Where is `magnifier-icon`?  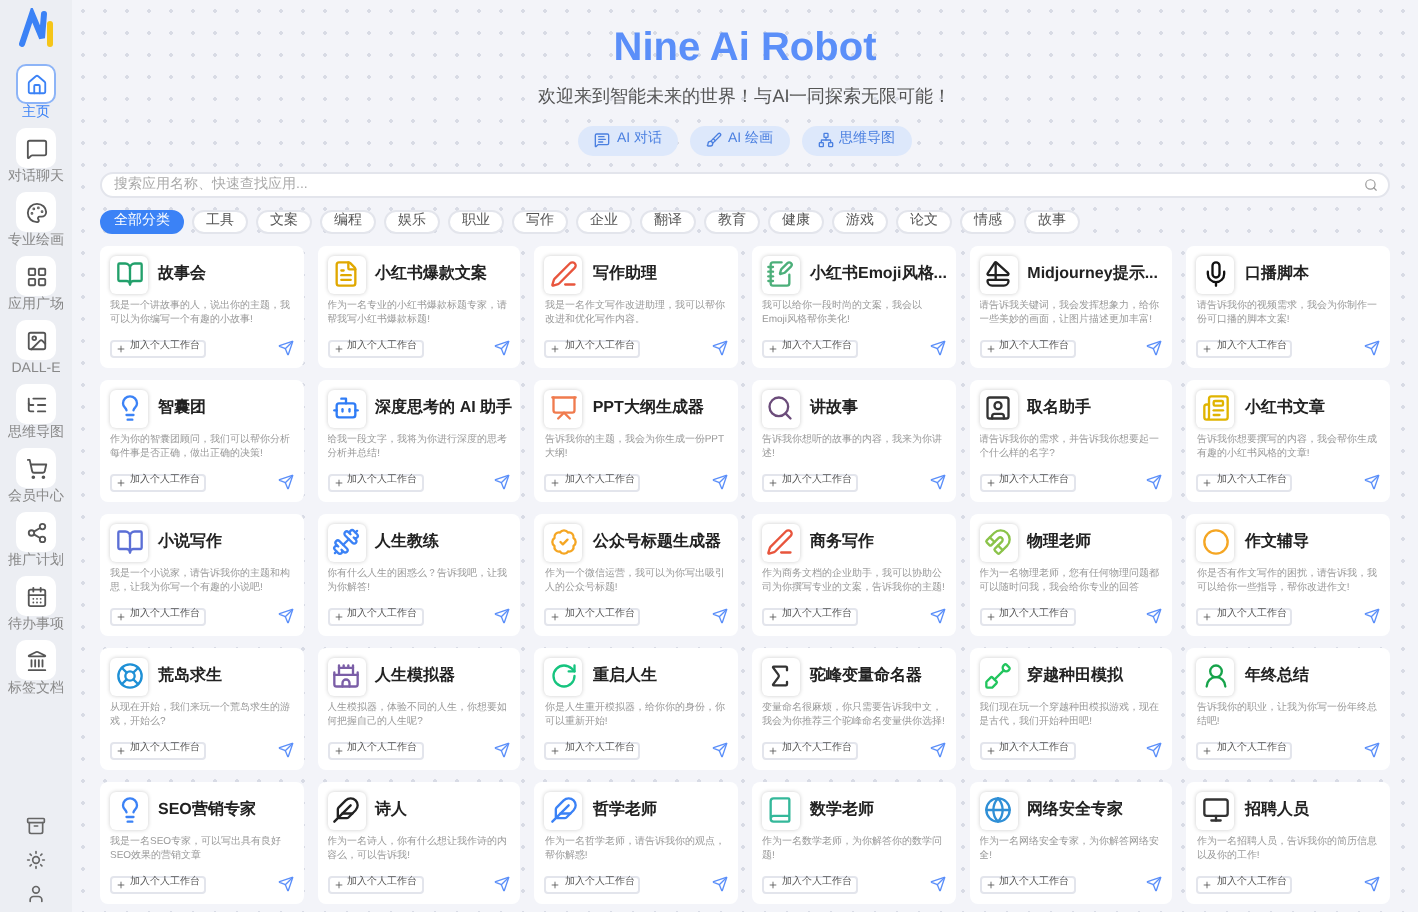
magnifier-icon is located at coordinates (780, 408).